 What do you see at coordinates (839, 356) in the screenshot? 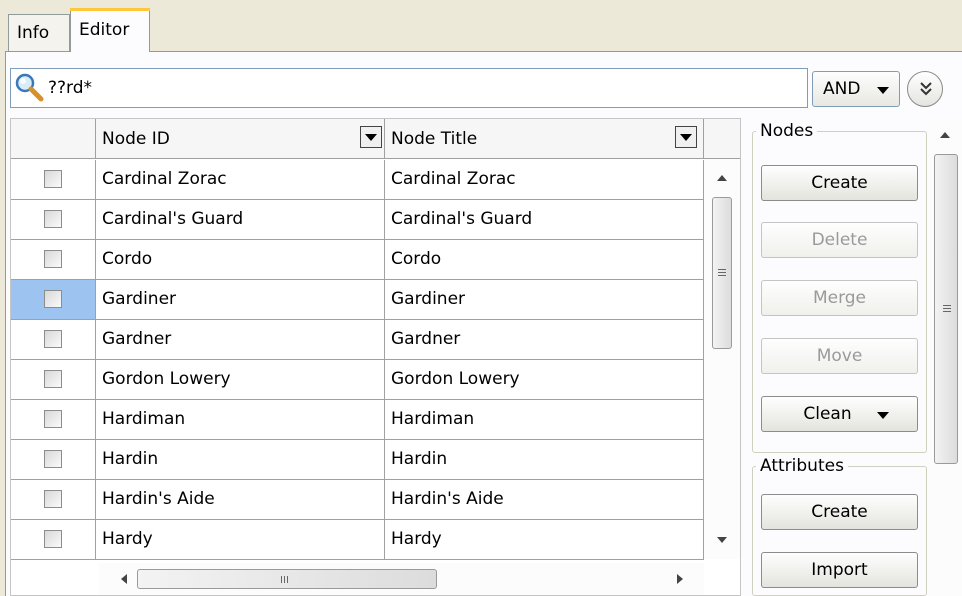
I see `move-node-button: Move` at bounding box center [839, 356].